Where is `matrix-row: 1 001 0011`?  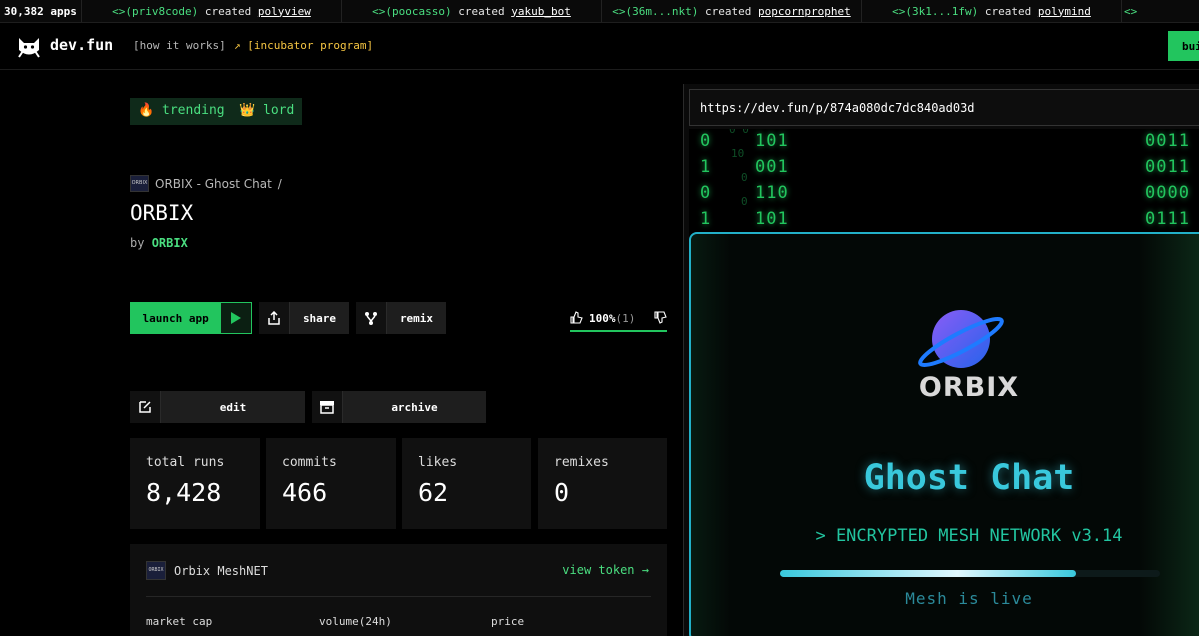 matrix-row: 1 001 0011 is located at coordinates (945, 167).